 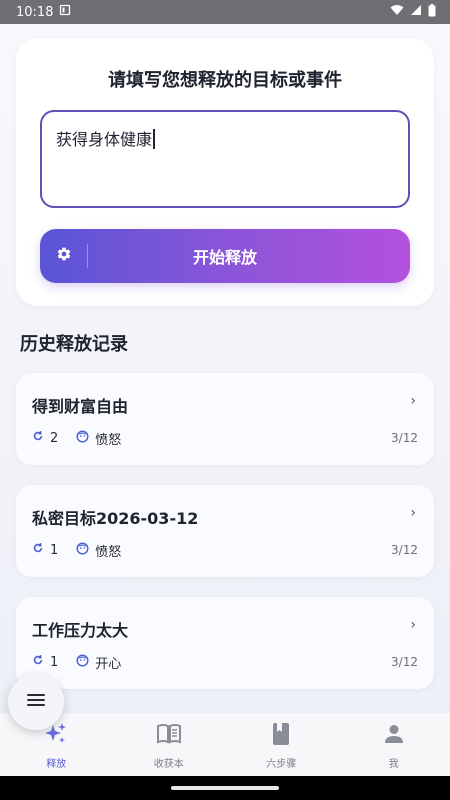 I want to click on wifi-icon, so click(x=397, y=12).